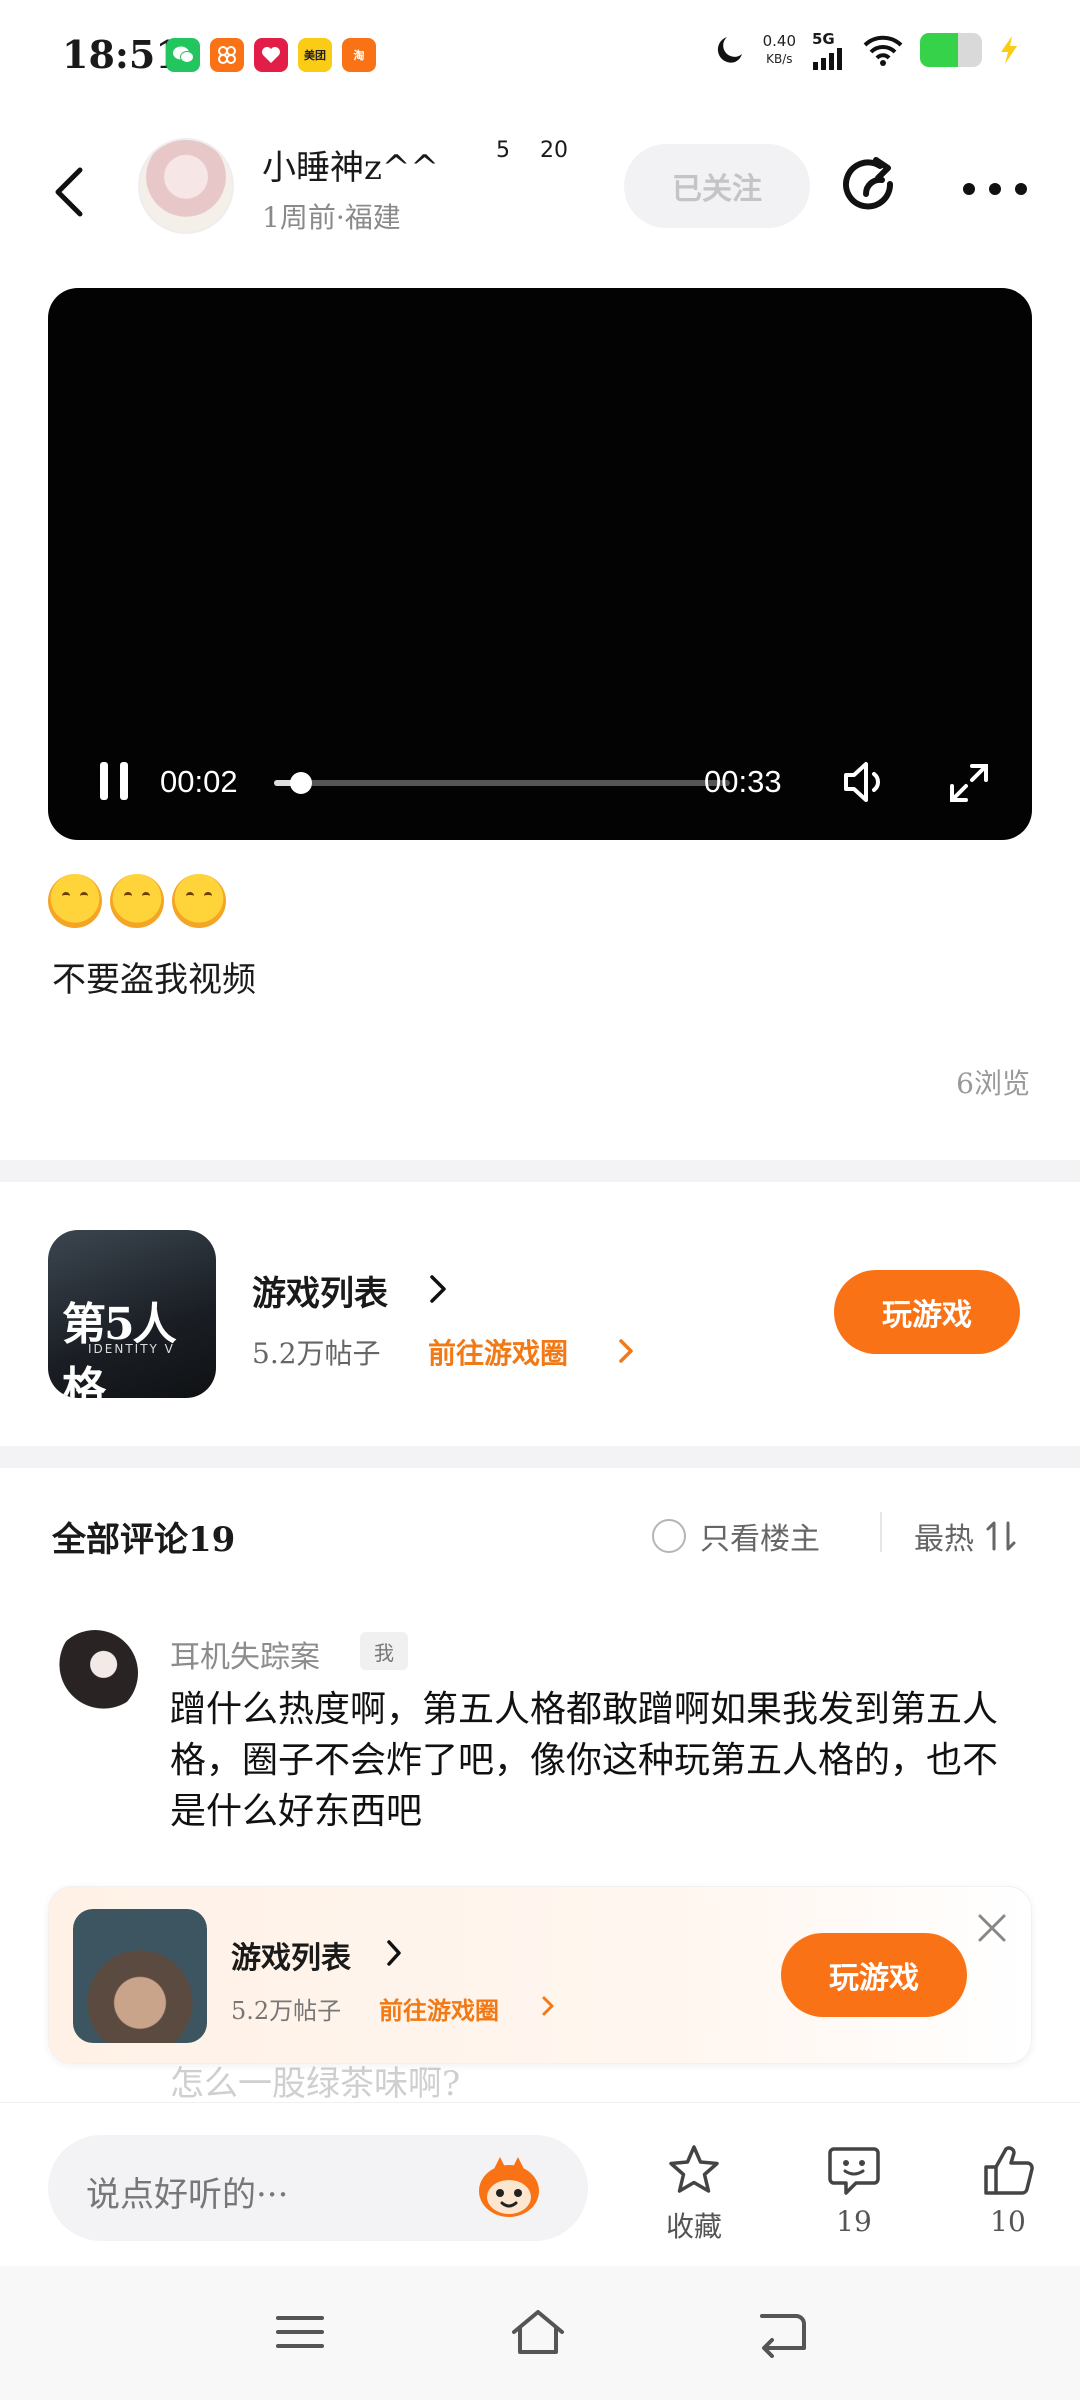 Image resolution: width=1080 pixels, height=2400 pixels. I want to click on video-progress-knob, so click(301, 783).